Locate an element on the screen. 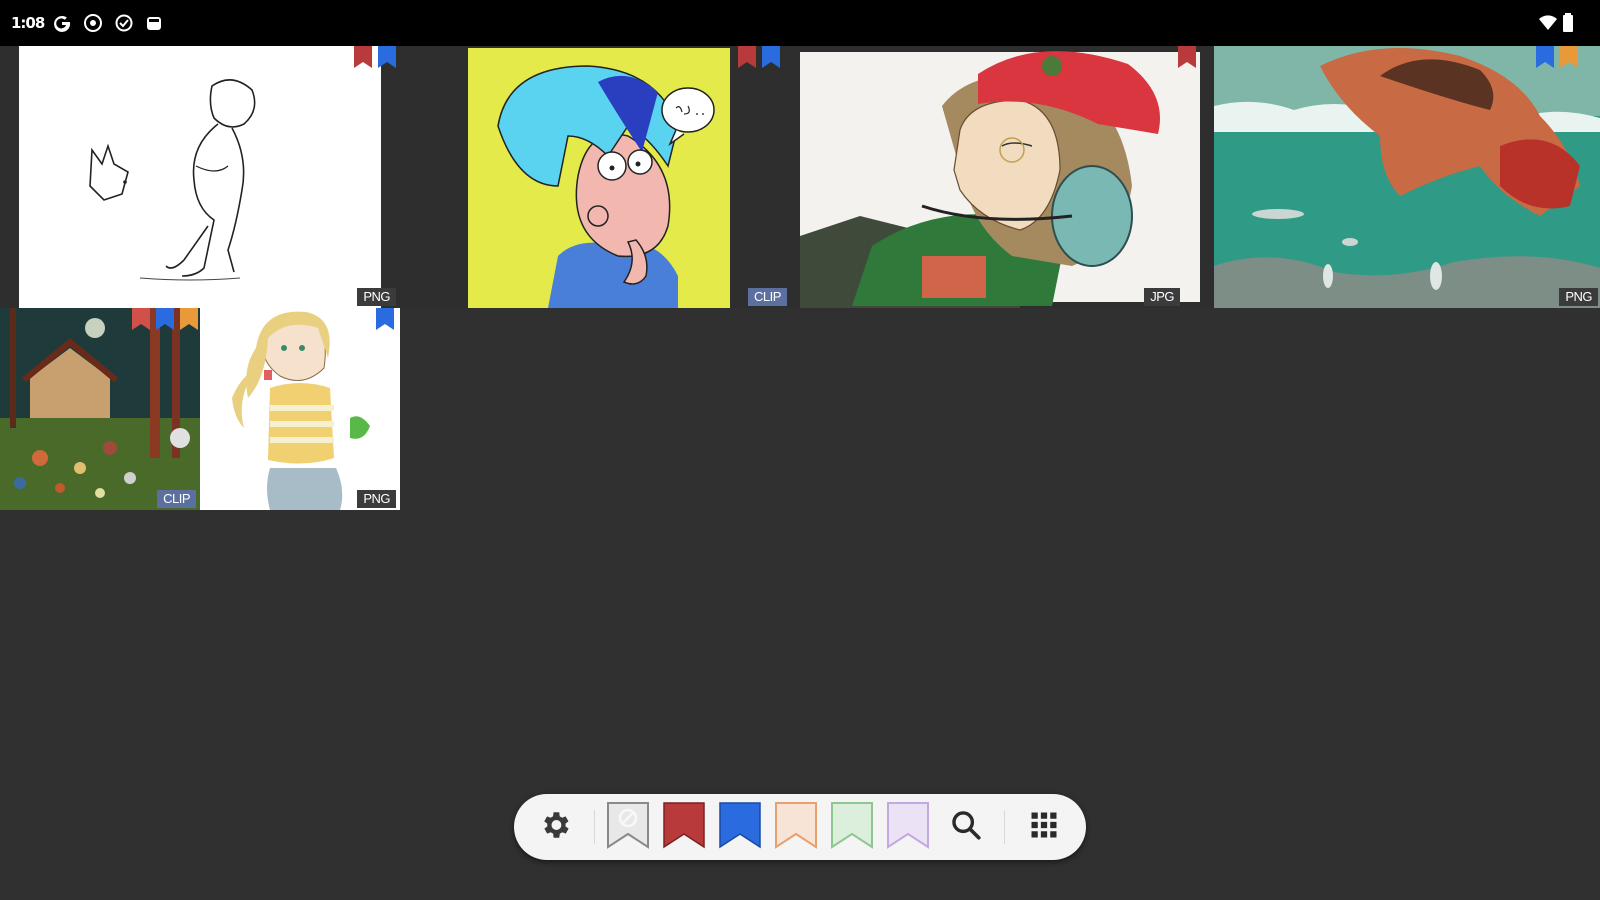 This screenshot has height=900, width=1600. pilot-artwork is located at coordinates (966, 177).